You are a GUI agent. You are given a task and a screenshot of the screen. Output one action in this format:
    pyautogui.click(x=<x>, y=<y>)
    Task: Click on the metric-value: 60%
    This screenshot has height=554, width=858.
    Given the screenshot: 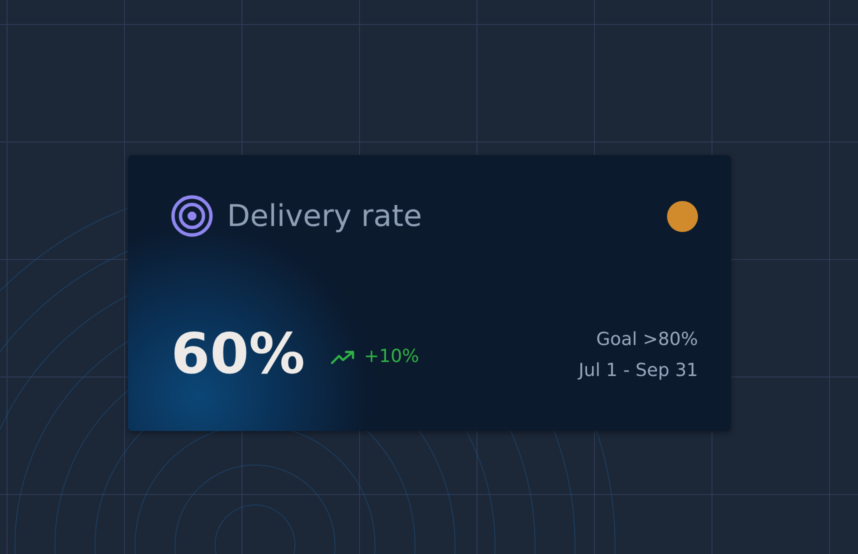 What is the action you would take?
    pyautogui.click(x=238, y=354)
    